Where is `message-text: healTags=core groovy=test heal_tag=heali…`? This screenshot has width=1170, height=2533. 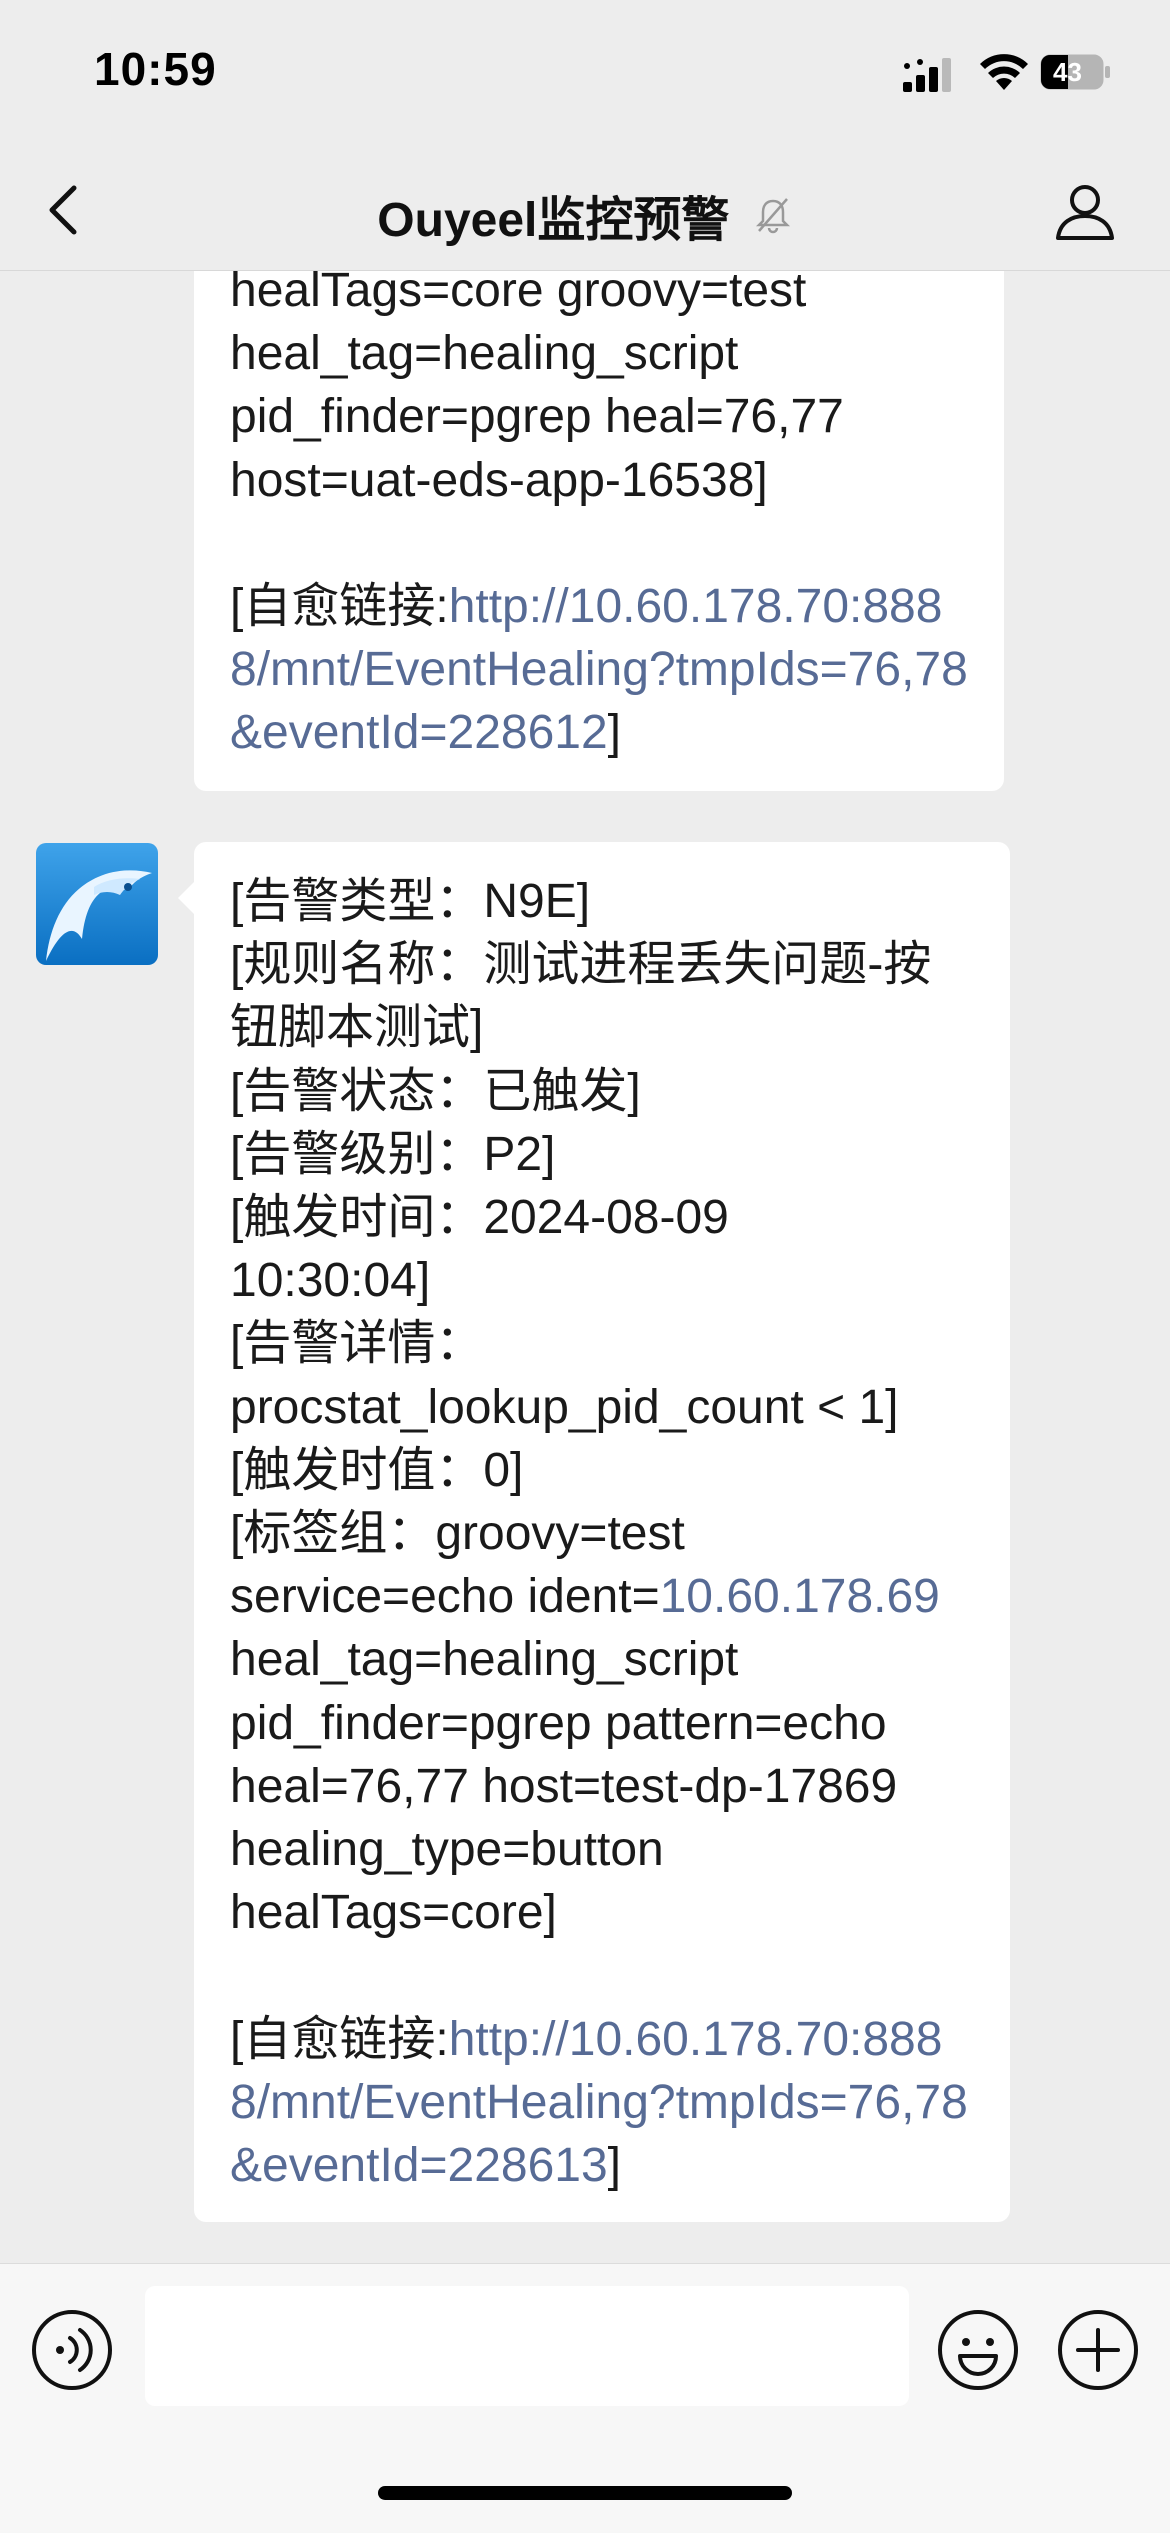
message-text: healTags=core groovy=test heal_tag=heali… is located at coordinates (537, 452).